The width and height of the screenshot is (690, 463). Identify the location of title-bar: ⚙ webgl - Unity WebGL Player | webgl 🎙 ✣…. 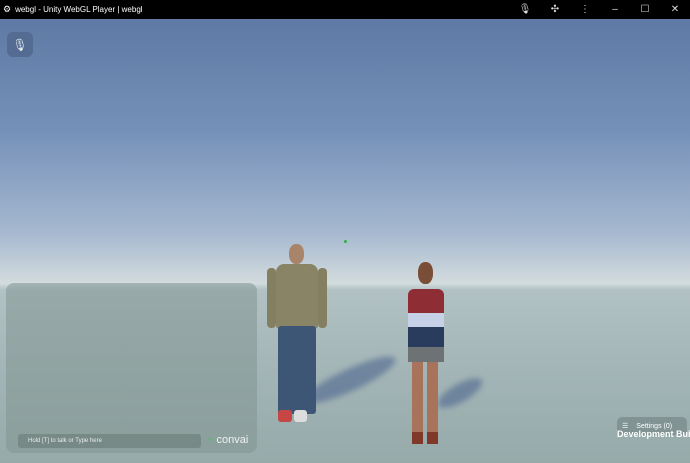
(345, 9).